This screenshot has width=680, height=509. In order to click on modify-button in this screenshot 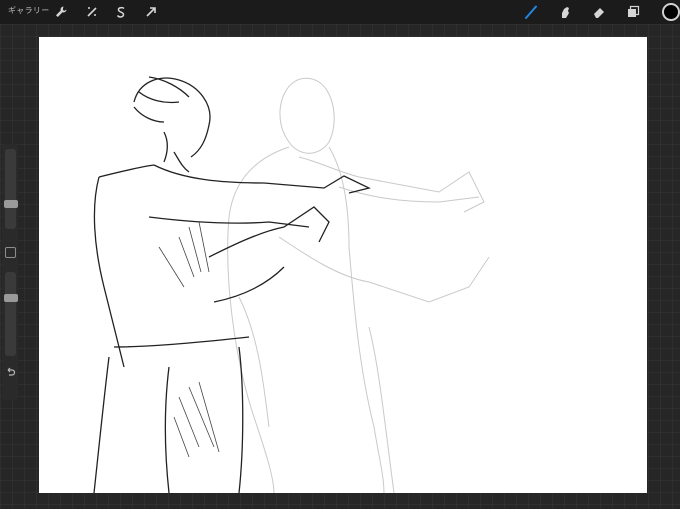, I will do `click(10, 252)`.